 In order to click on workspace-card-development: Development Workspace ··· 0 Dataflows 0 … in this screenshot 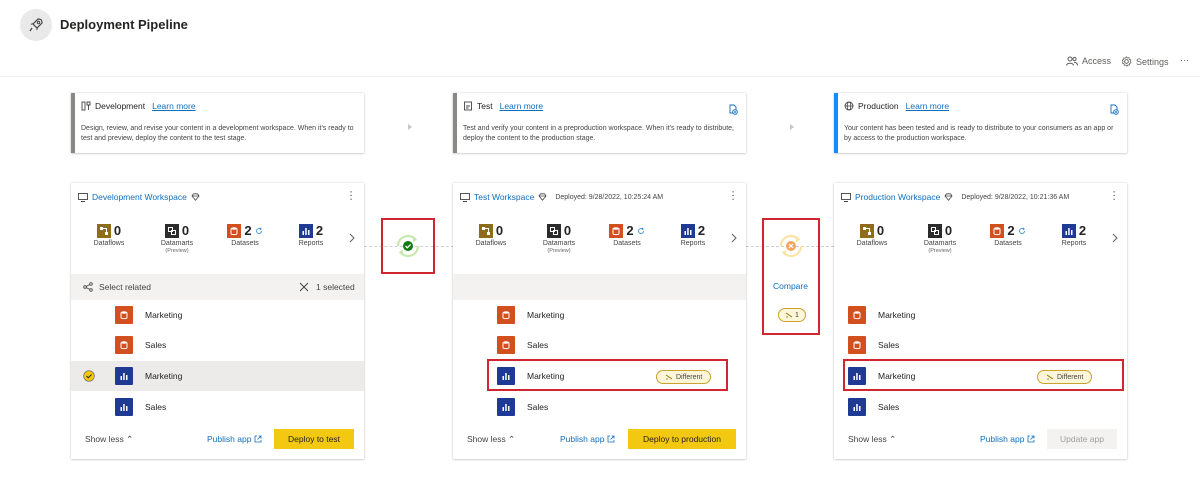, I will do `click(217, 321)`.